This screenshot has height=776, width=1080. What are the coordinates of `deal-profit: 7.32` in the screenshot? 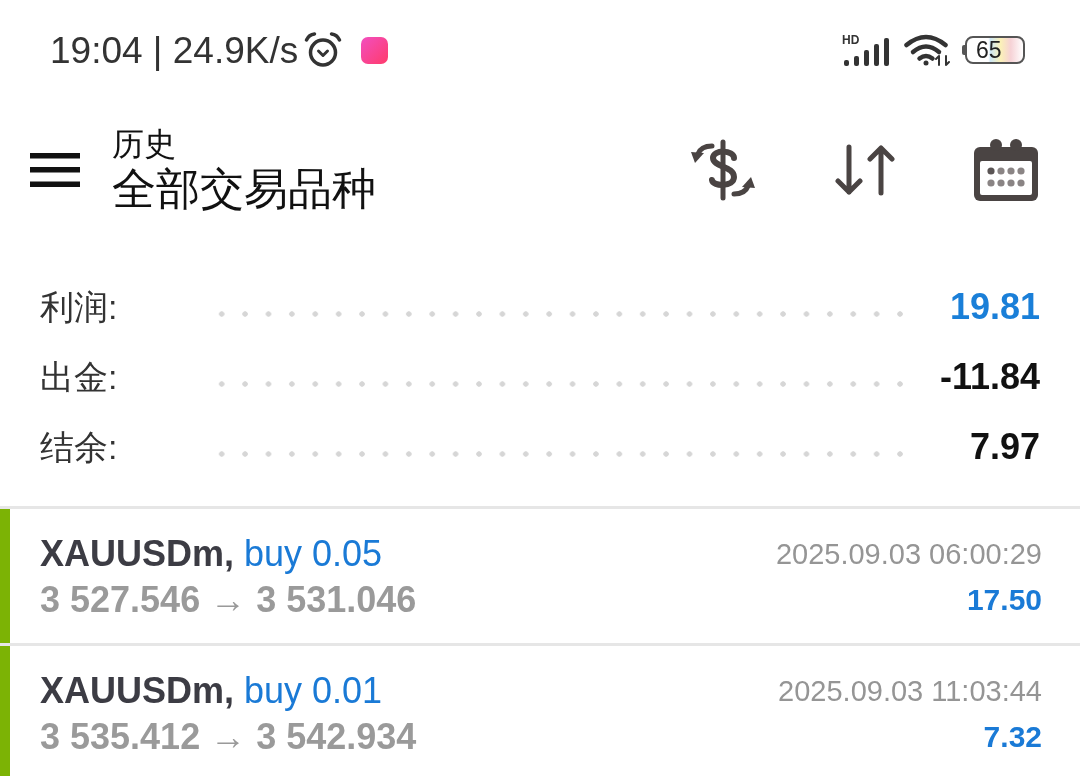 It's located at (1012, 737).